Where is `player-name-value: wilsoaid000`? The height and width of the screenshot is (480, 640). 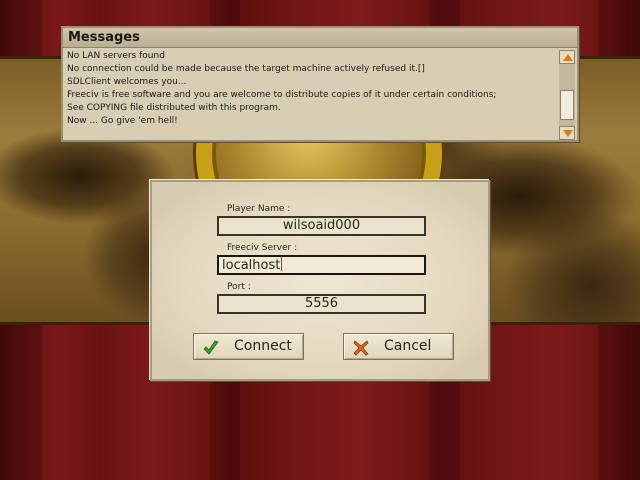
player-name-value: wilsoaid000 is located at coordinates (321, 225).